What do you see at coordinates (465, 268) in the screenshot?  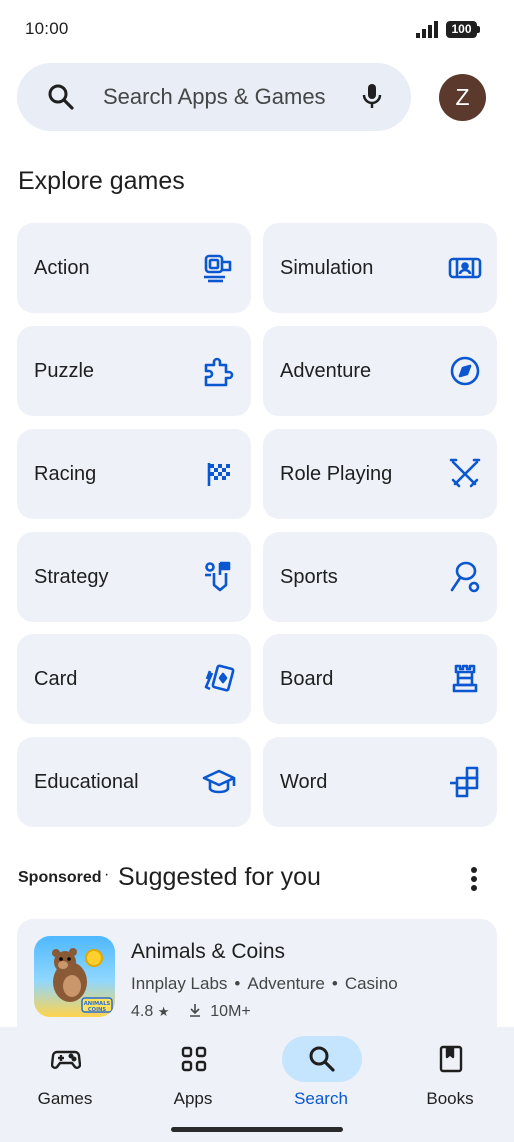 I see `simulation-icon` at bounding box center [465, 268].